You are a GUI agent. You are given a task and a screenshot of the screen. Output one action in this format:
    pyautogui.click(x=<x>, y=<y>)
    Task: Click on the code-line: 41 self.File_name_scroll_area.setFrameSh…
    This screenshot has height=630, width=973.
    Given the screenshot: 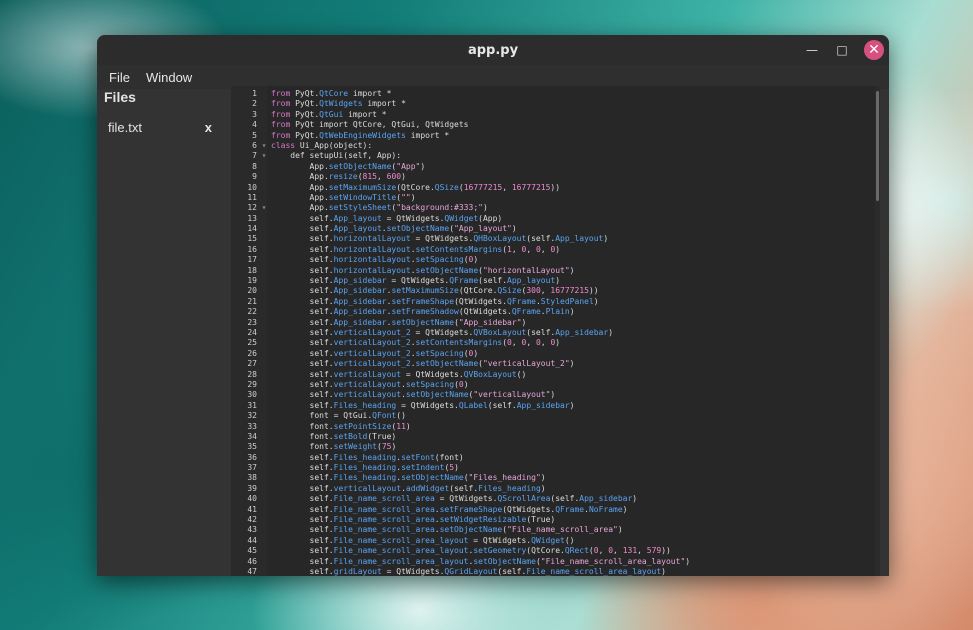 What is the action you would take?
    pyautogui.click(x=460, y=510)
    